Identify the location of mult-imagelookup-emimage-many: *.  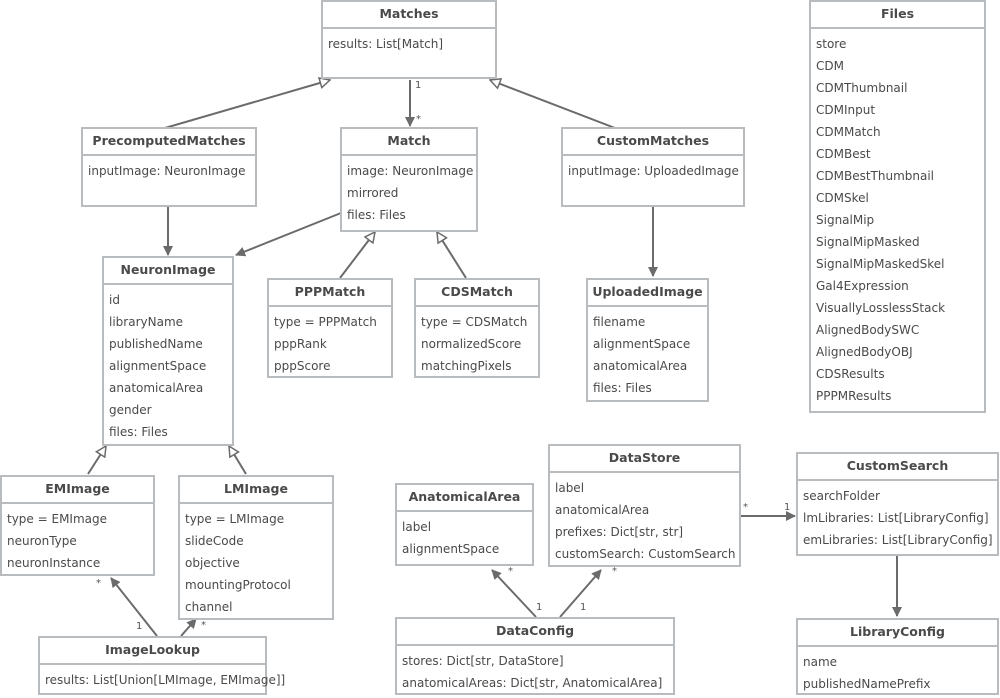
(98, 583).